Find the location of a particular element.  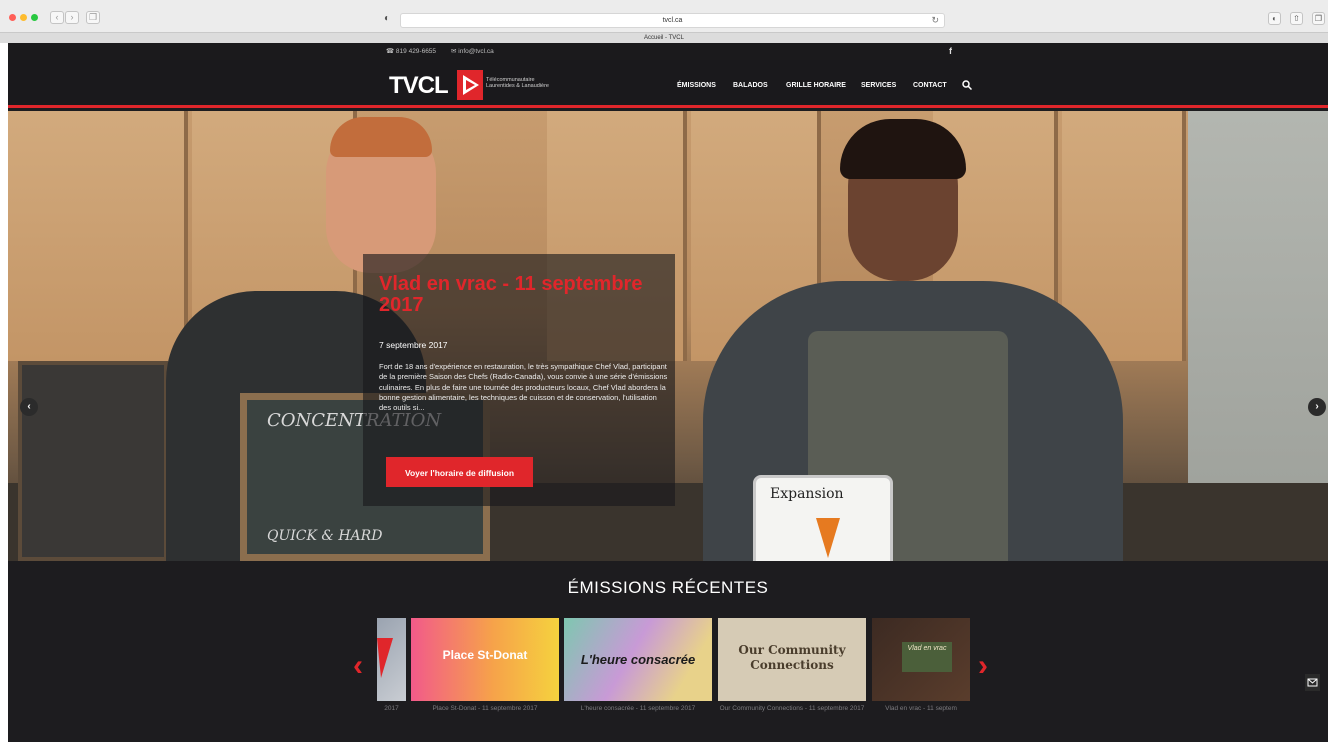

show-thumbnail: Place St-Donat is located at coordinates (485, 659).